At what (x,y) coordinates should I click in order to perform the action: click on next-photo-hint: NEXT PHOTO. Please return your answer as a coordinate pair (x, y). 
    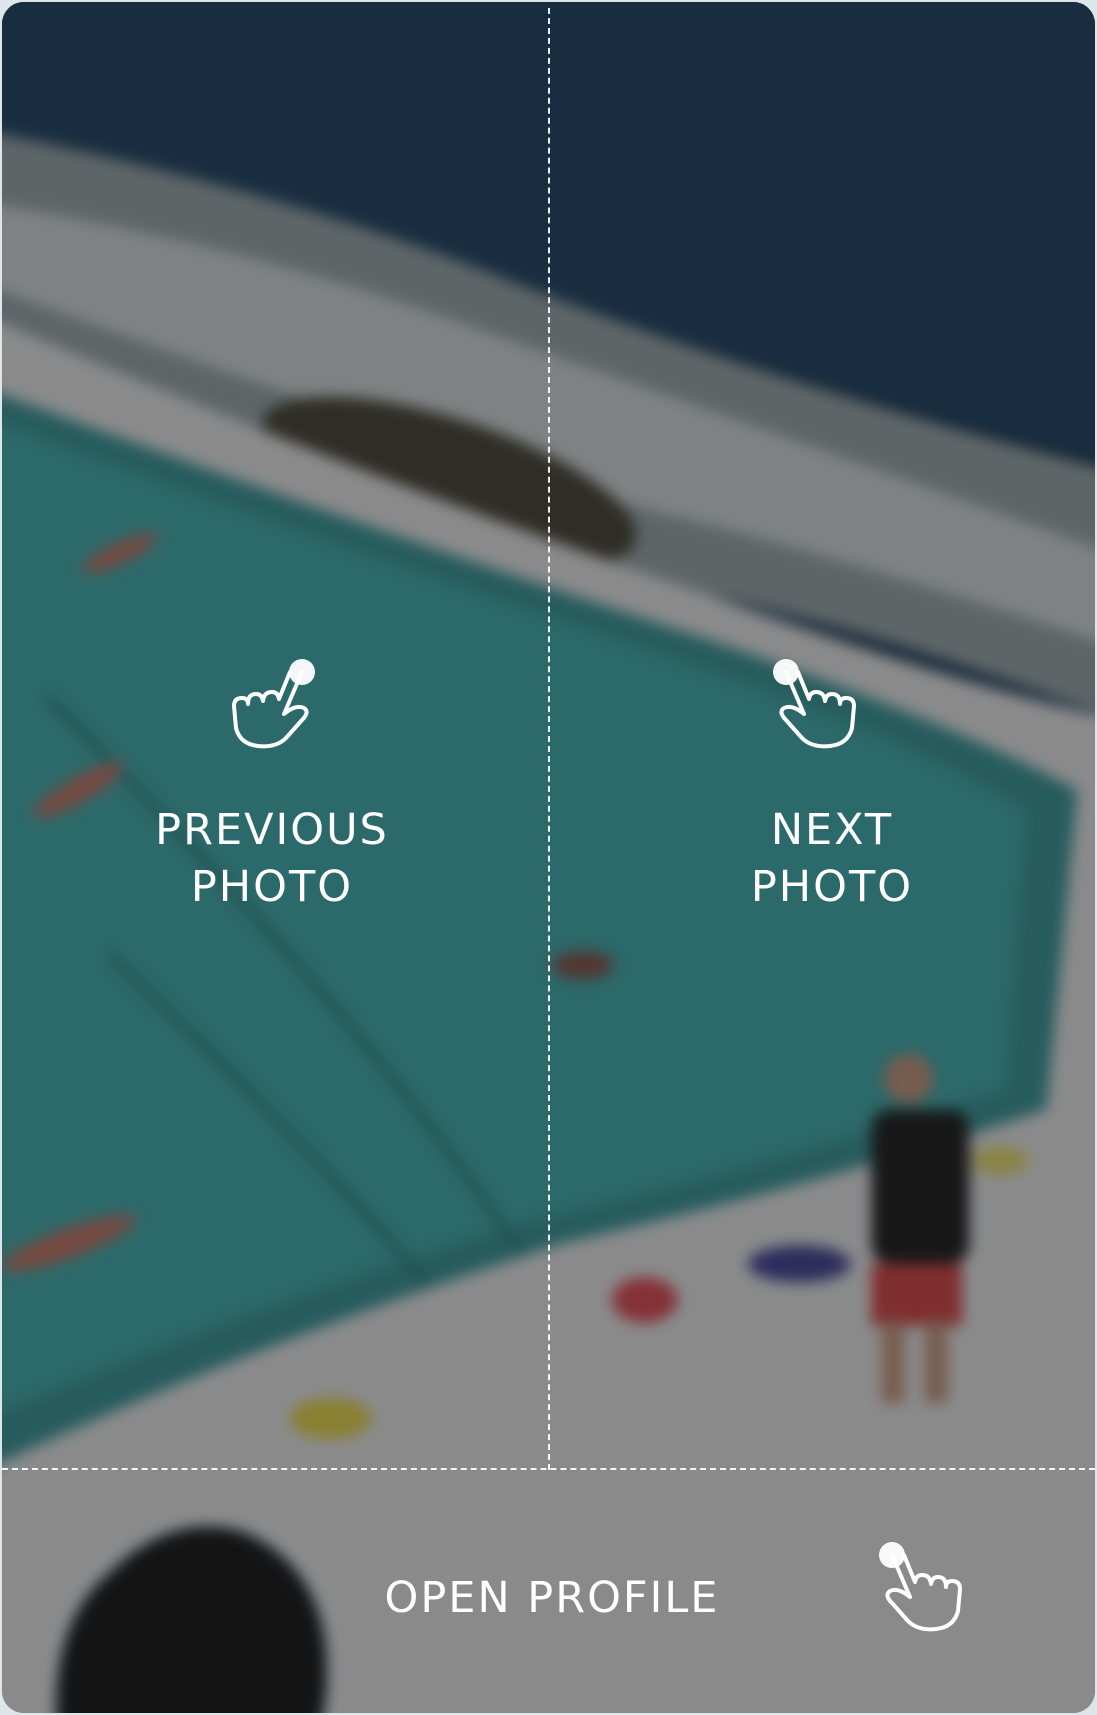
    Looking at the image, I should click on (832, 859).